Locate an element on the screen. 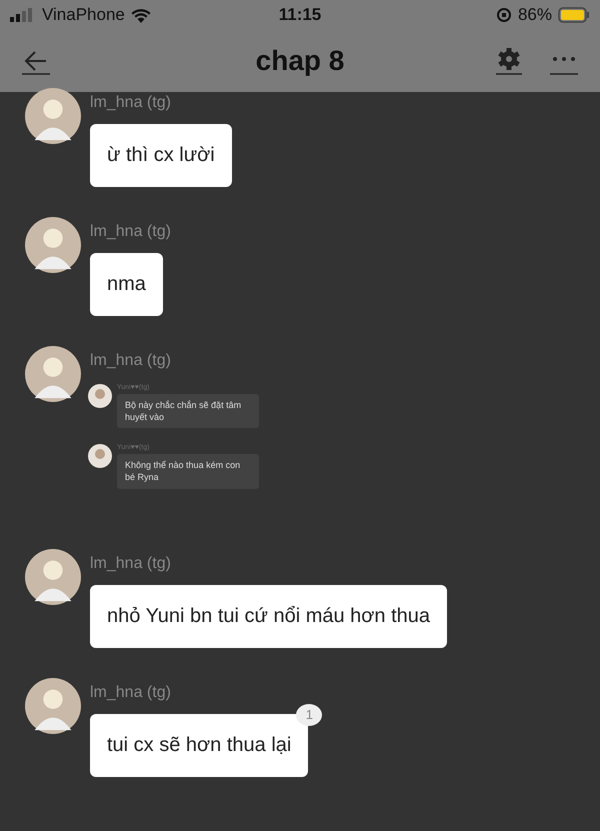 The height and width of the screenshot is (831, 600). message-bubble: nhỏ Yuni bn tui cứ nổi máu hơn thua is located at coordinates (269, 616).